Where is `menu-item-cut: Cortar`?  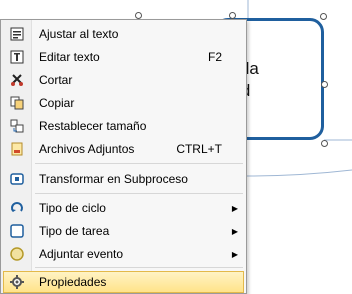 menu-item-cut: Cortar is located at coordinates (123, 80).